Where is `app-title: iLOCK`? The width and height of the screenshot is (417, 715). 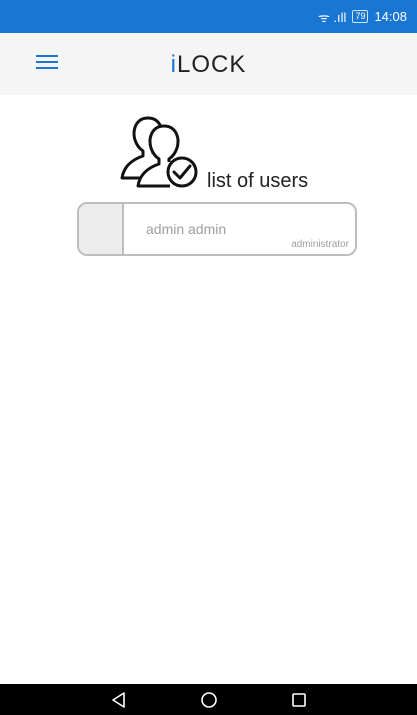 app-title: iLOCK is located at coordinates (208, 65).